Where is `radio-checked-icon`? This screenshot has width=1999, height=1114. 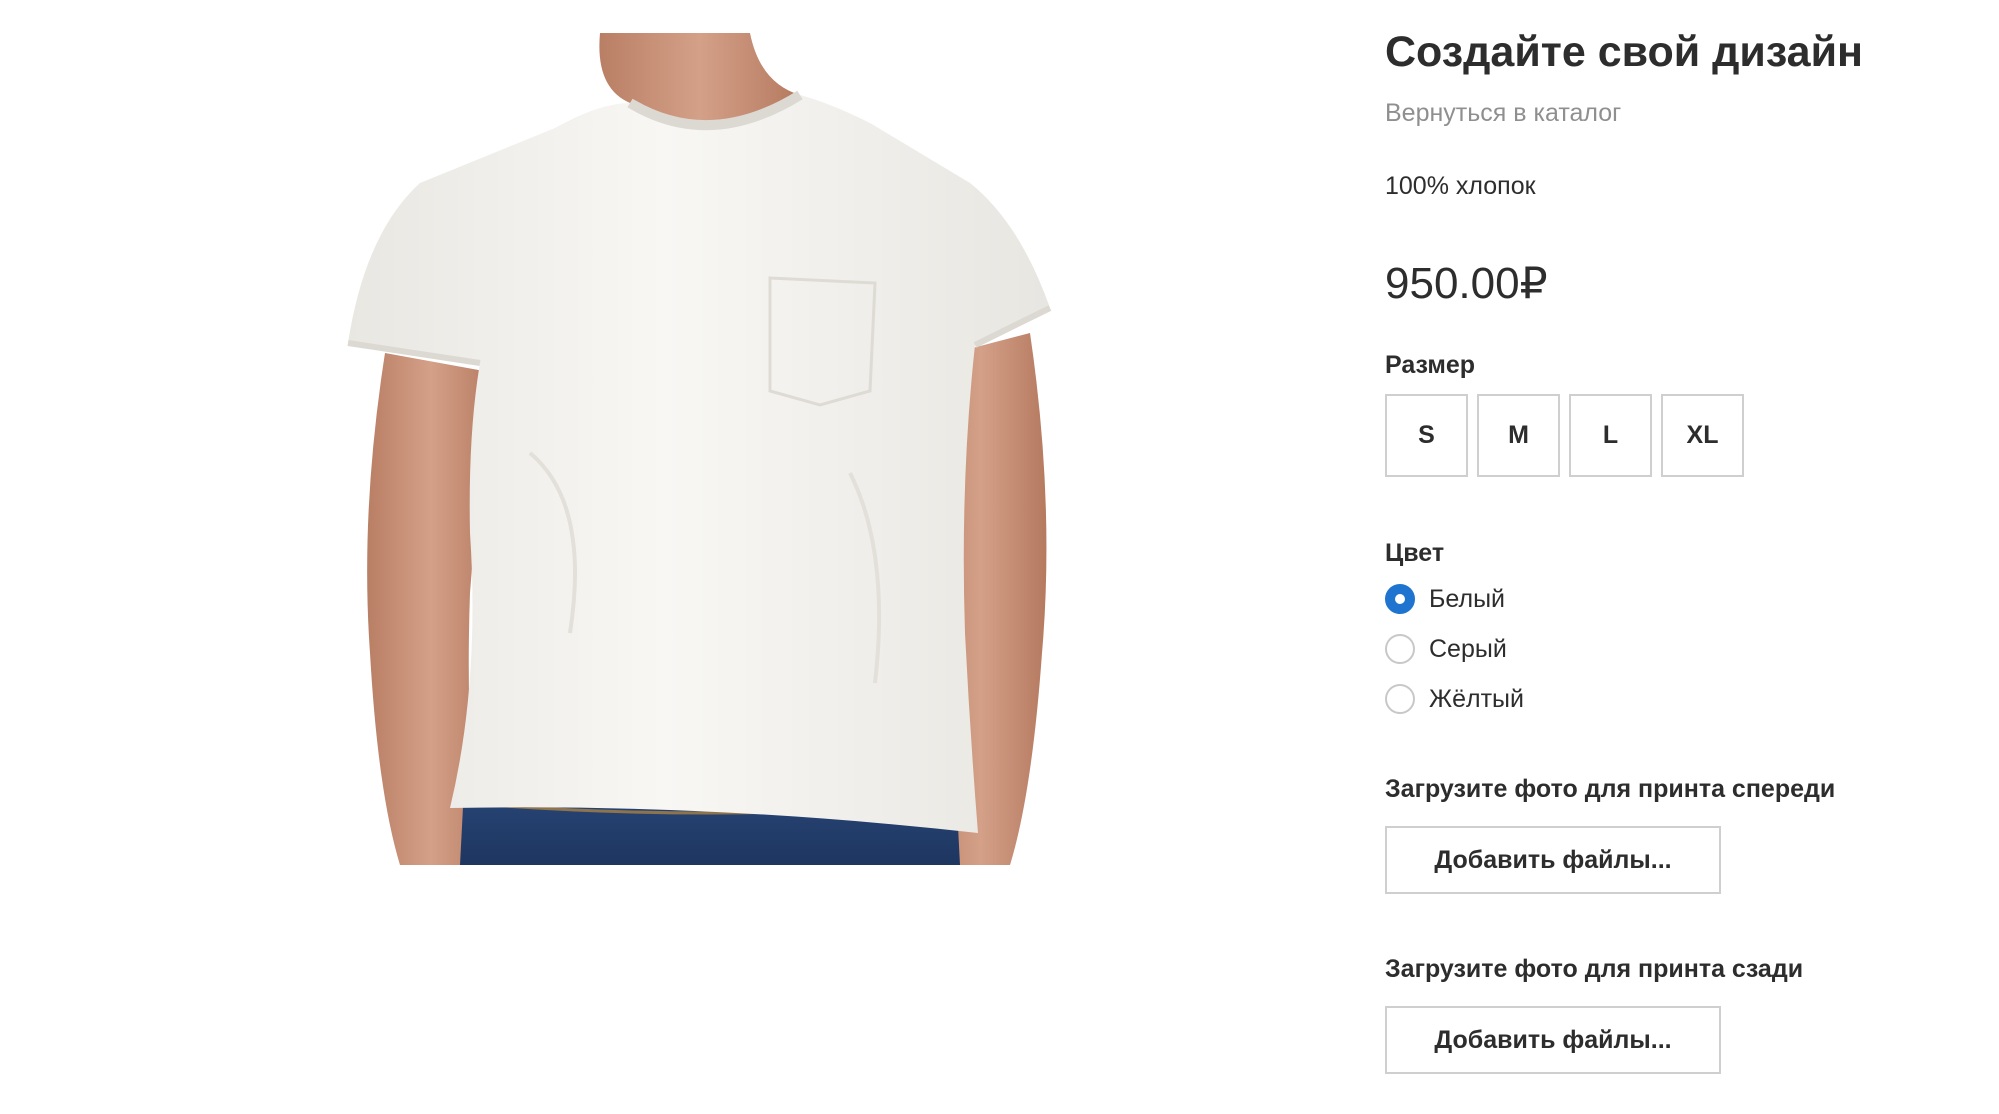
radio-checked-icon is located at coordinates (1400, 599).